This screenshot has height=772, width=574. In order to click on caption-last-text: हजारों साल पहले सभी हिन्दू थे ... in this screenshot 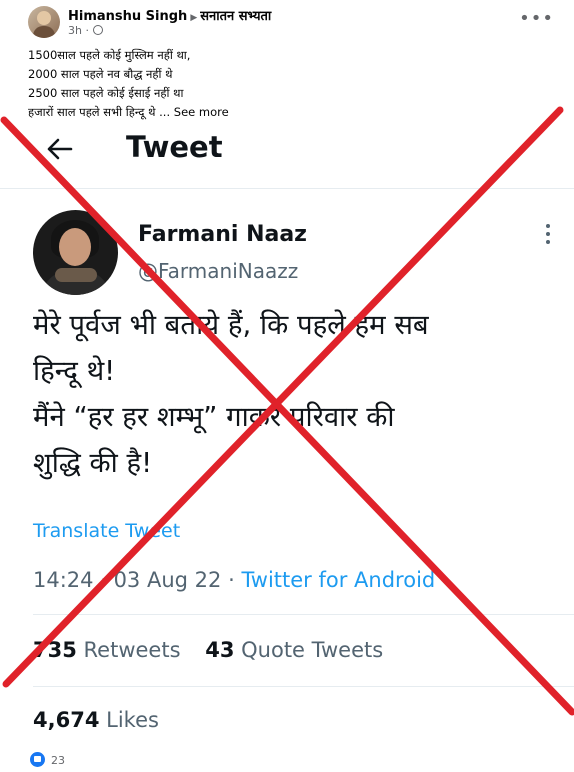, I will do `click(99, 112)`.